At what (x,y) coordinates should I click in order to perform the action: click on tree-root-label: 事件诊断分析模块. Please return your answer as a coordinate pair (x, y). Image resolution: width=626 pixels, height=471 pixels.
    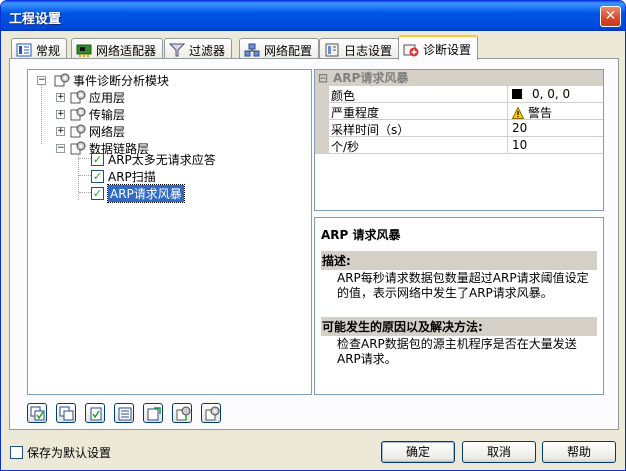
    Looking at the image, I should click on (121, 80).